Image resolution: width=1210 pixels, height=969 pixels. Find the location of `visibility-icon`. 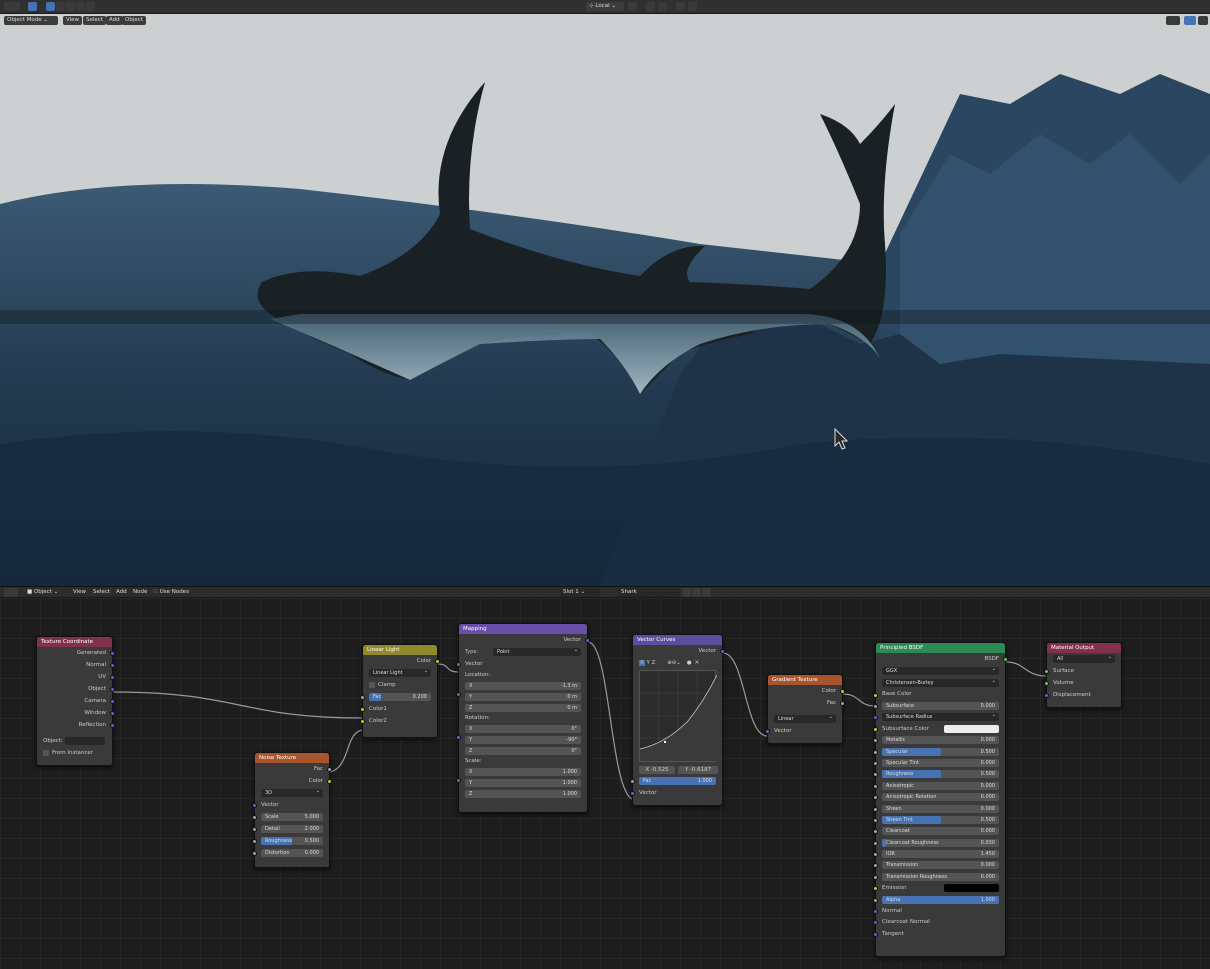

visibility-icon is located at coordinates (1173, 20).